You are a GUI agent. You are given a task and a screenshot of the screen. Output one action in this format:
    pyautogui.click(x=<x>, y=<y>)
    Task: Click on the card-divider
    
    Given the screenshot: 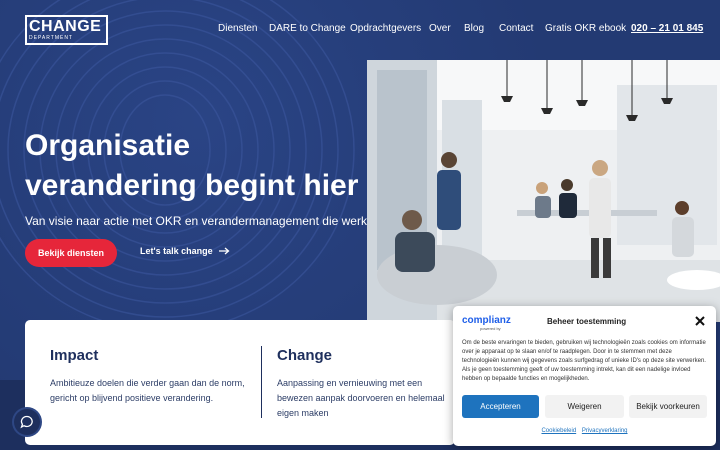 What is the action you would take?
    pyautogui.click(x=261, y=382)
    